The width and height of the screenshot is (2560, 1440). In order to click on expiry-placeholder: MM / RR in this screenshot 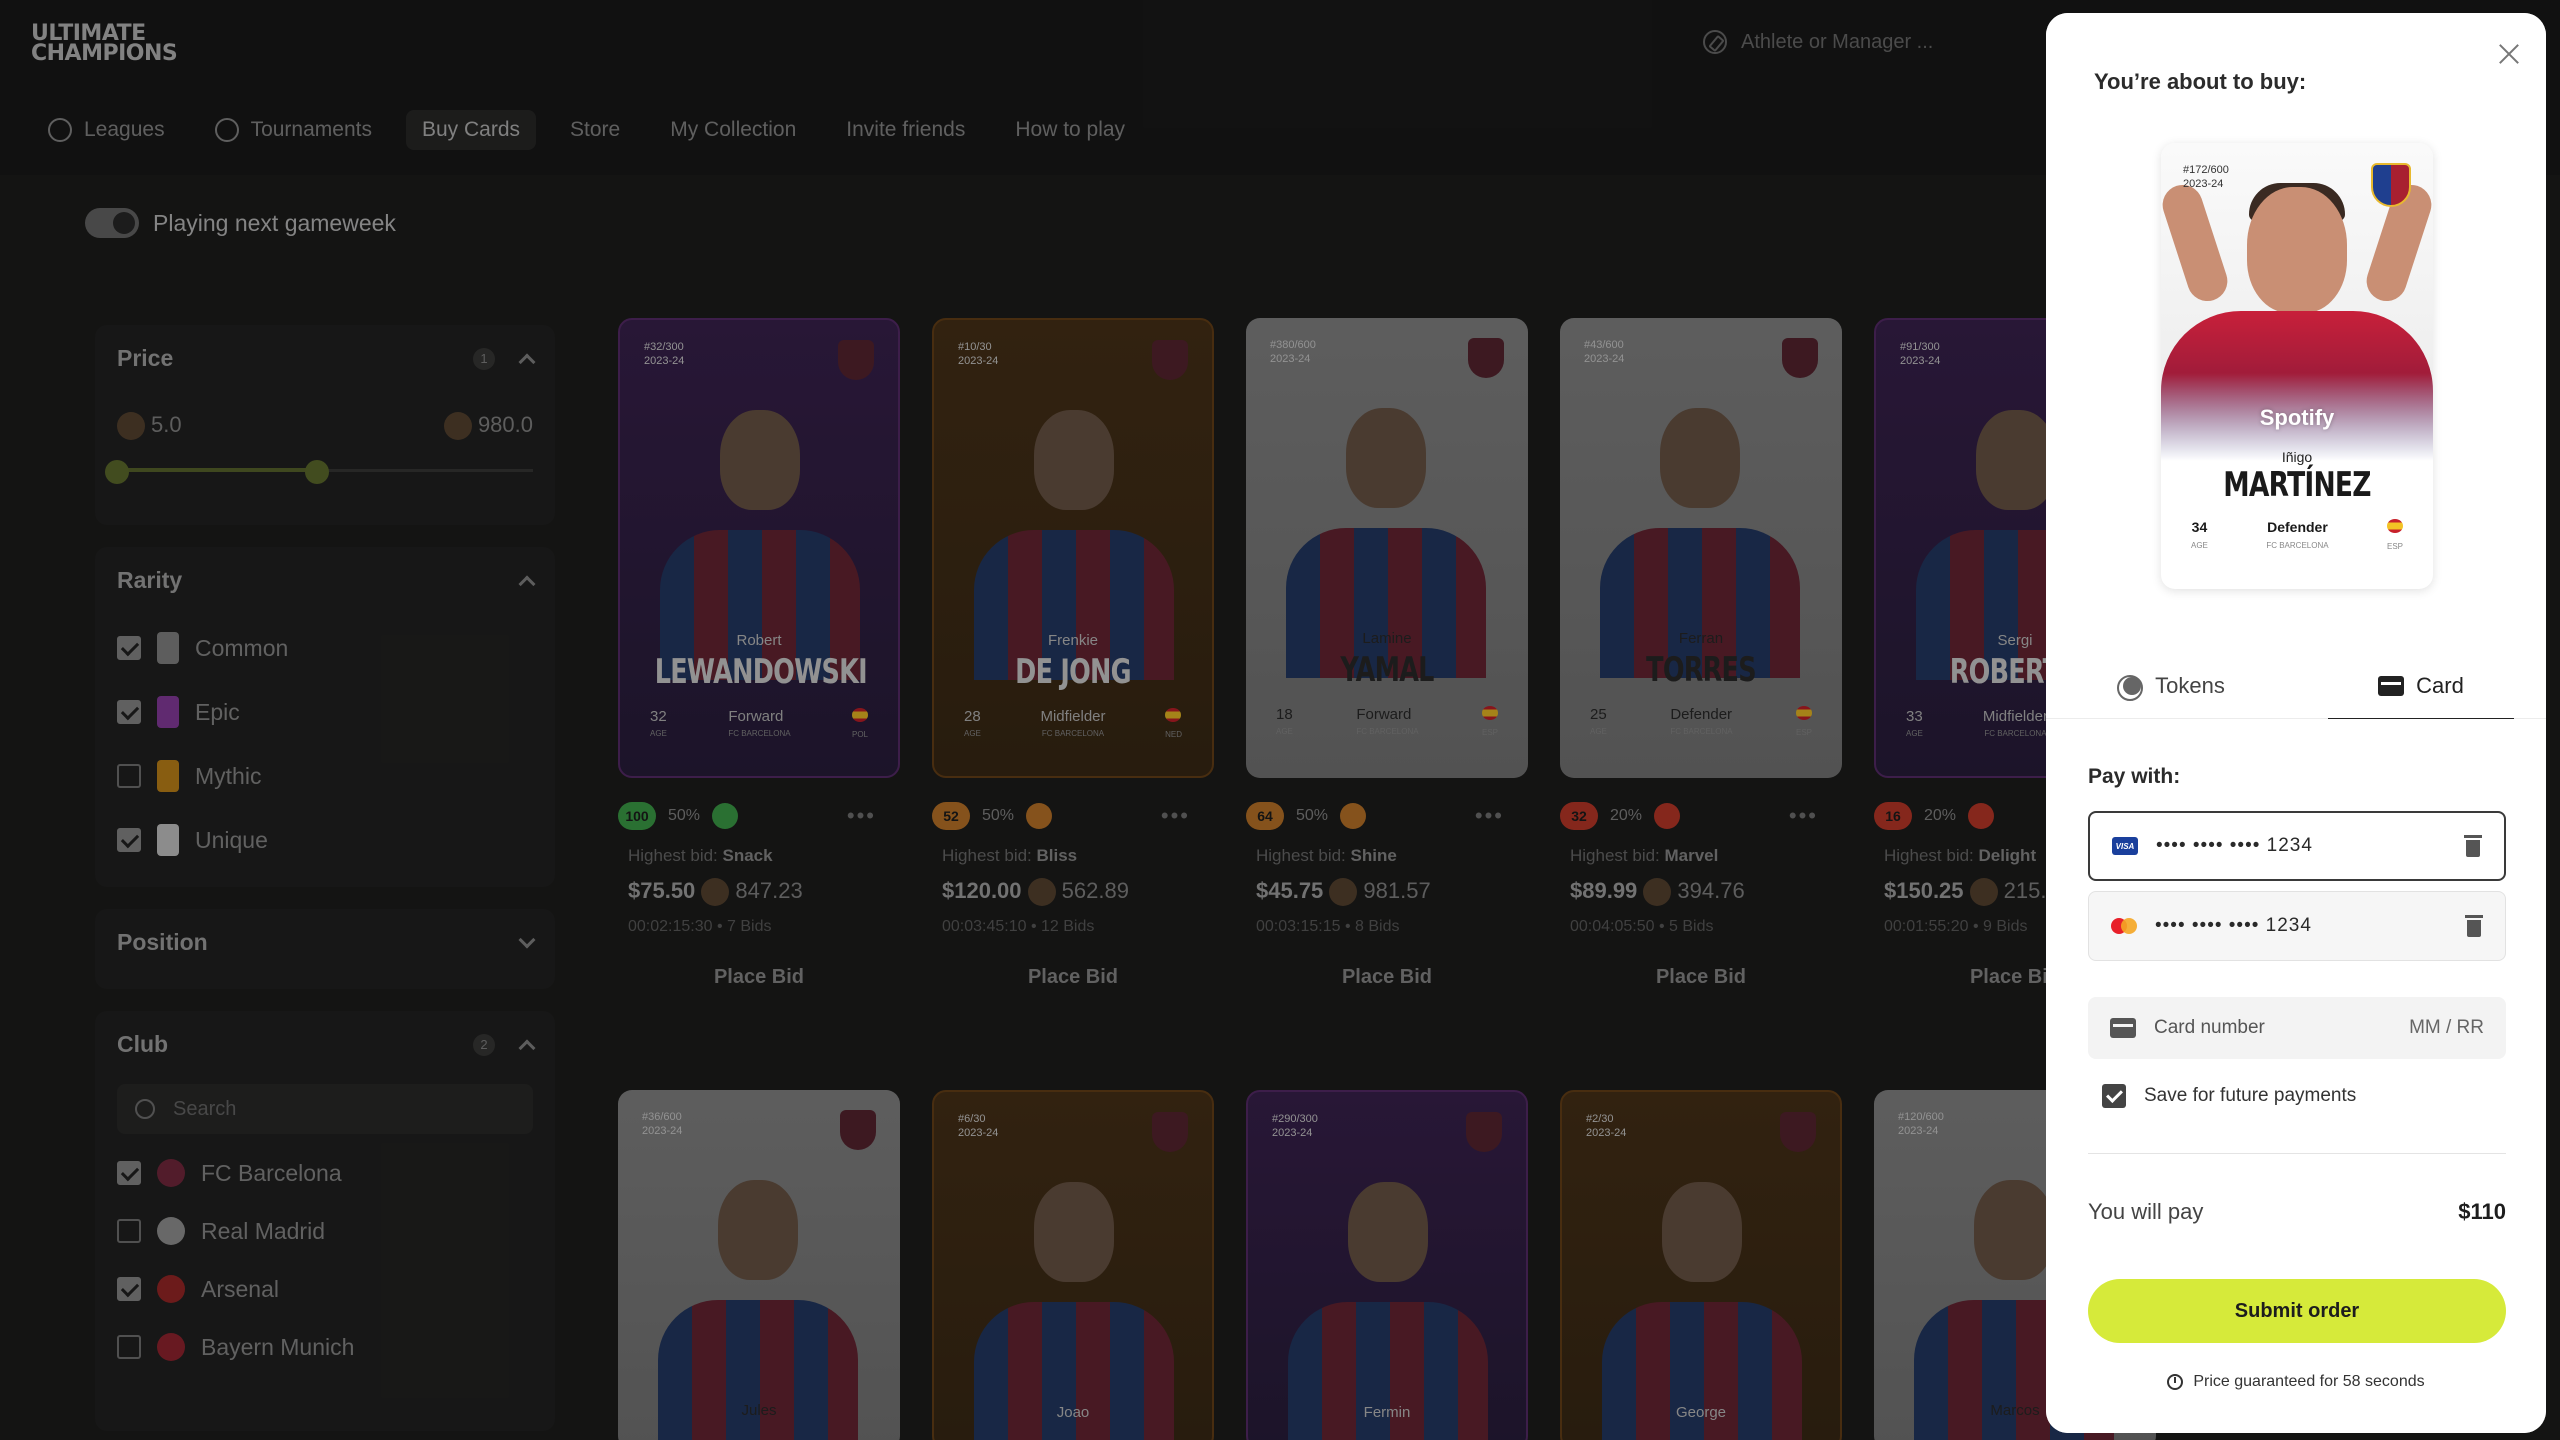, I will do `click(2446, 1028)`.